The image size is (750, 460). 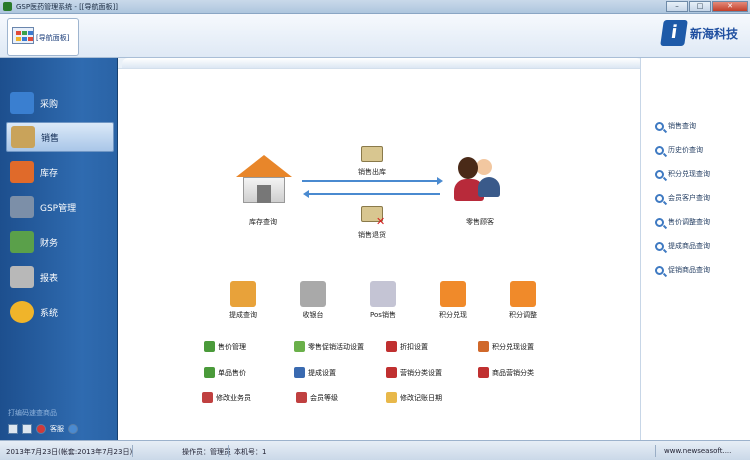 I want to click on icon-label: Pos销售, so click(x=383, y=315).